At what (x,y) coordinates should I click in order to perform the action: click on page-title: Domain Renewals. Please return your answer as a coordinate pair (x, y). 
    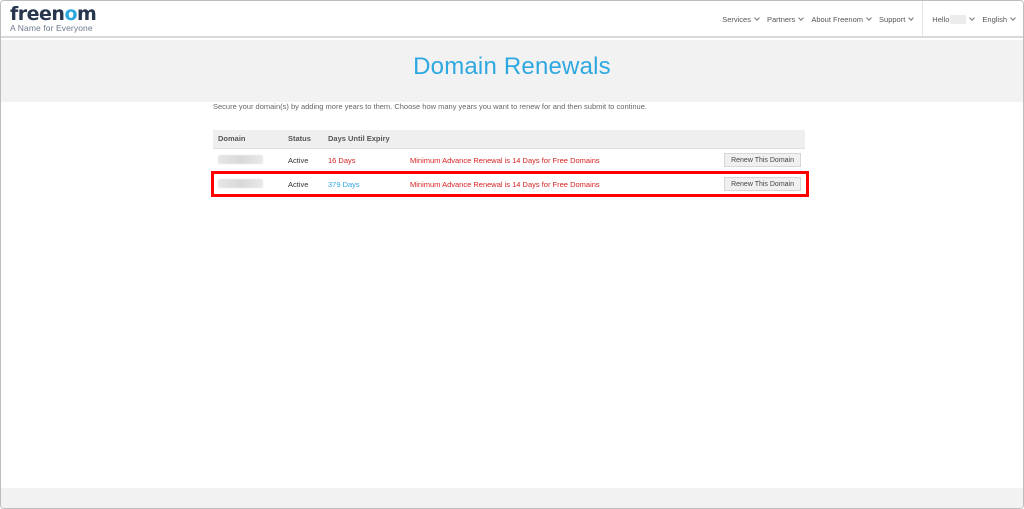
    Looking at the image, I should click on (512, 66).